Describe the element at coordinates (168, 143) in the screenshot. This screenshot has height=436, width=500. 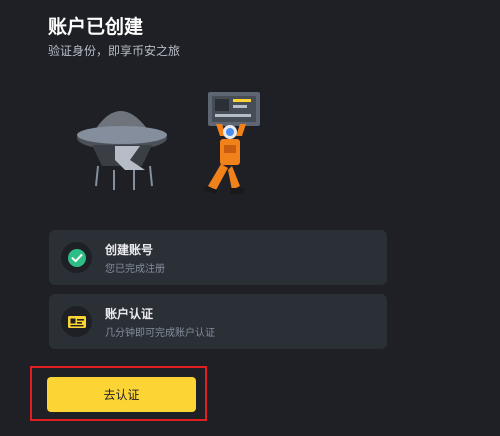
I see `ufo-astronaut-illustration` at that location.